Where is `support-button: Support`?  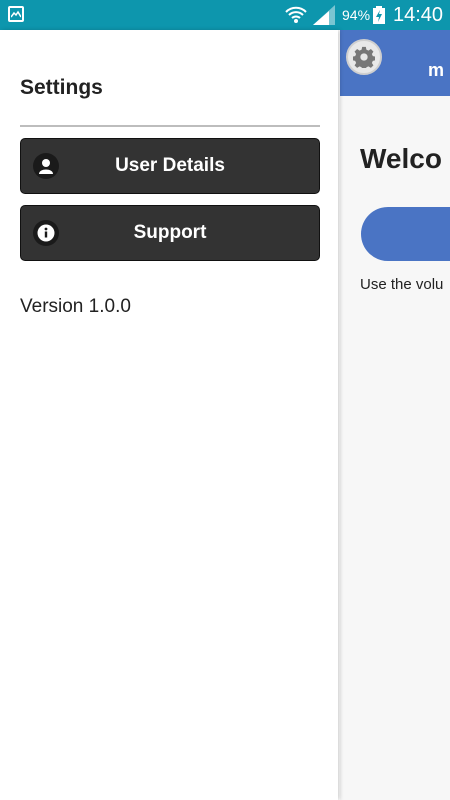
support-button: Support is located at coordinates (170, 233).